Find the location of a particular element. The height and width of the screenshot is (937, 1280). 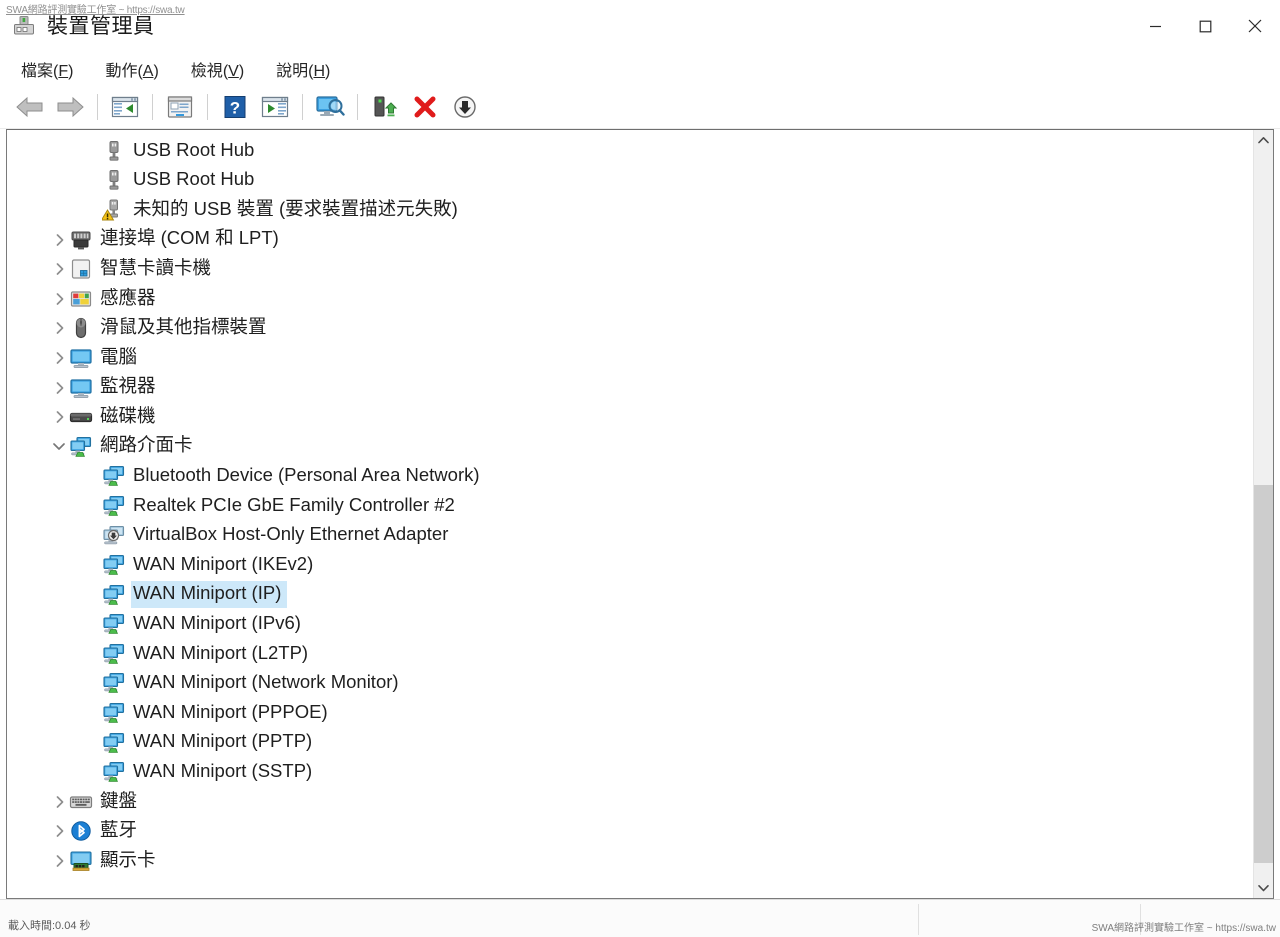

scroll-down-button is located at coordinates (1263, 888).